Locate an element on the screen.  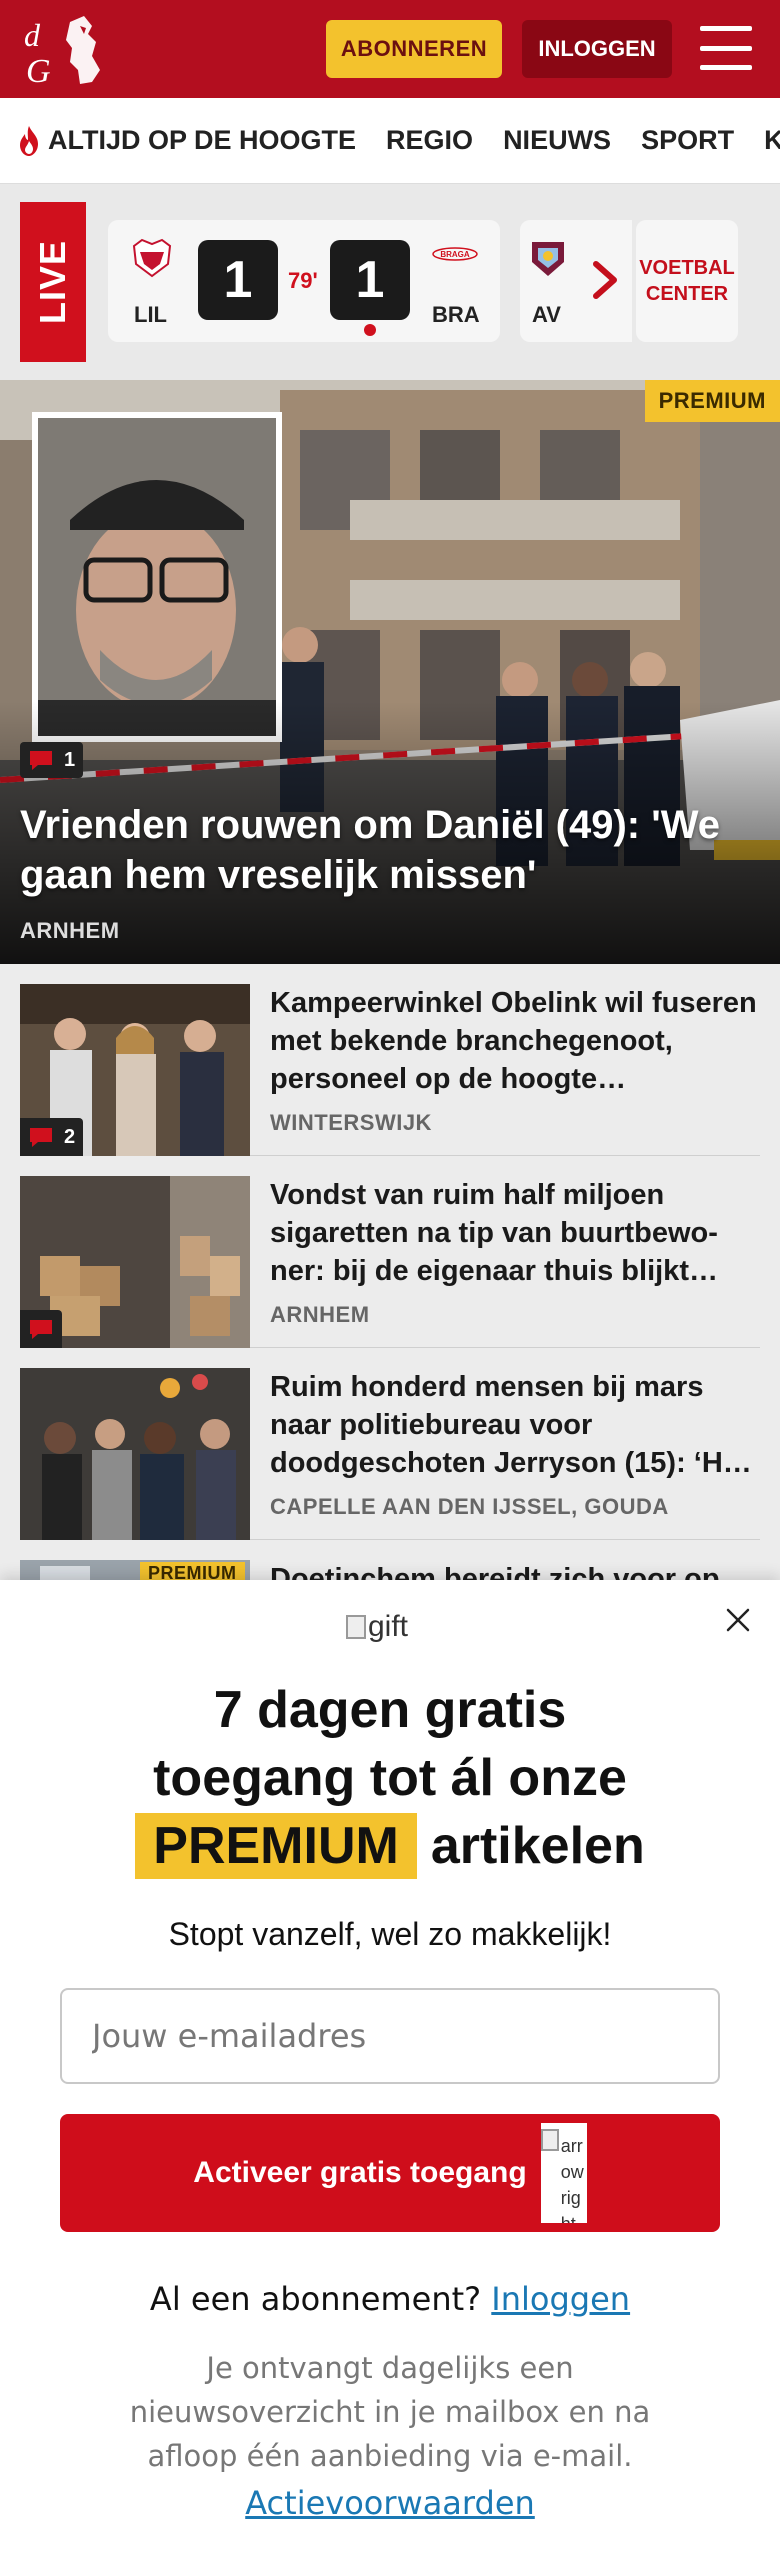
away-team: BRA is located at coordinates (456, 314).